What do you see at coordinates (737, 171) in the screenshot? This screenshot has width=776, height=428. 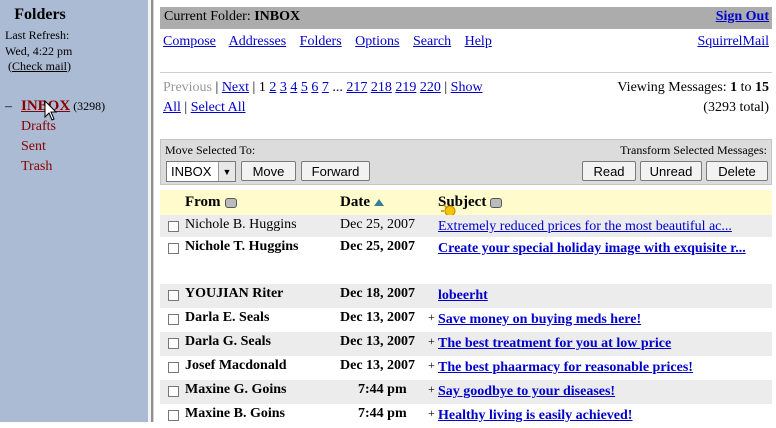 I see `delete-button: Delete` at bounding box center [737, 171].